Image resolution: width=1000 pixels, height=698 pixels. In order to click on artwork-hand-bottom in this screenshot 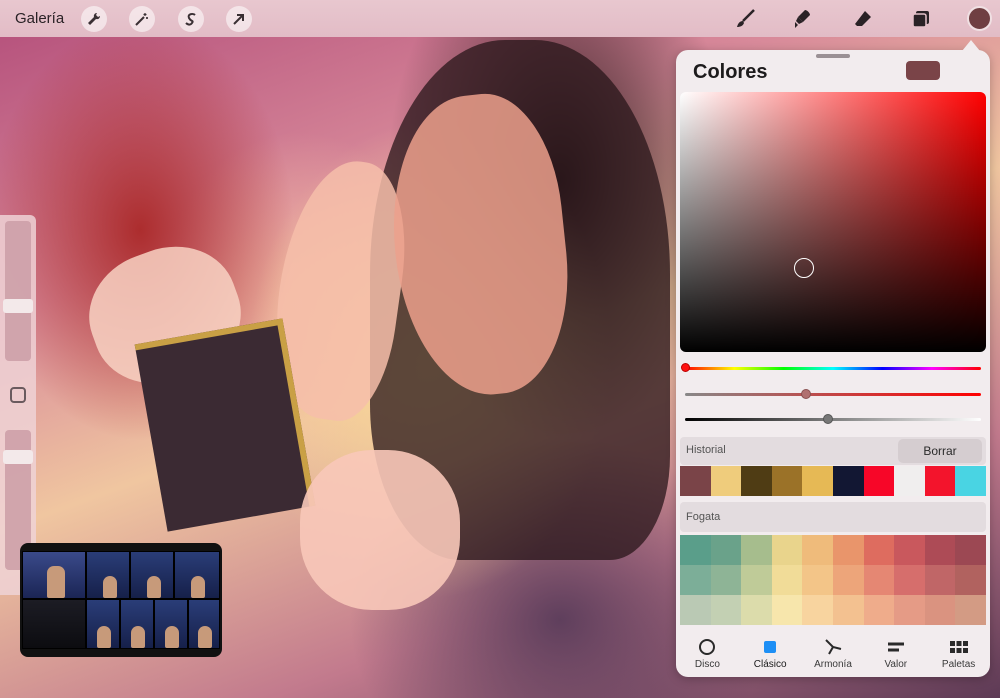, I will do `click(380, 530)`.